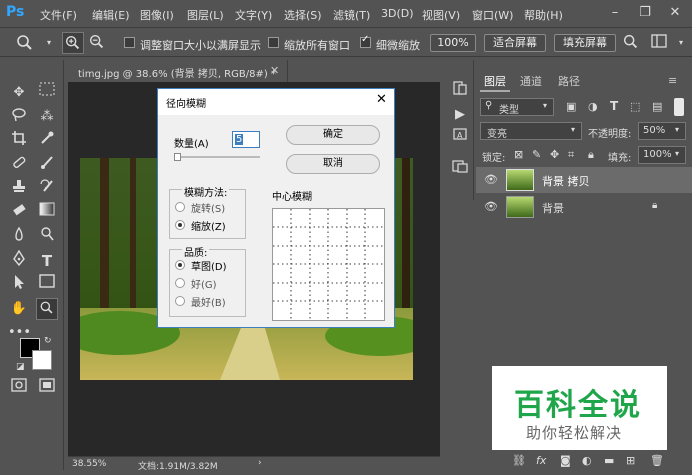 The width and height of the screenshot is (692, 475). What do you see at coordinates (662, 131) in the screenshot?
I see `opacity-input: 50% ▾` at bounding box center [662, 131].